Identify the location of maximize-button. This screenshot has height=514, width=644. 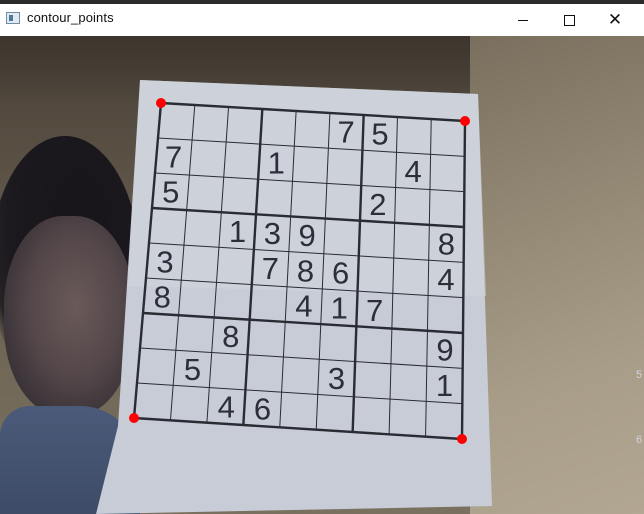
(569, 20).